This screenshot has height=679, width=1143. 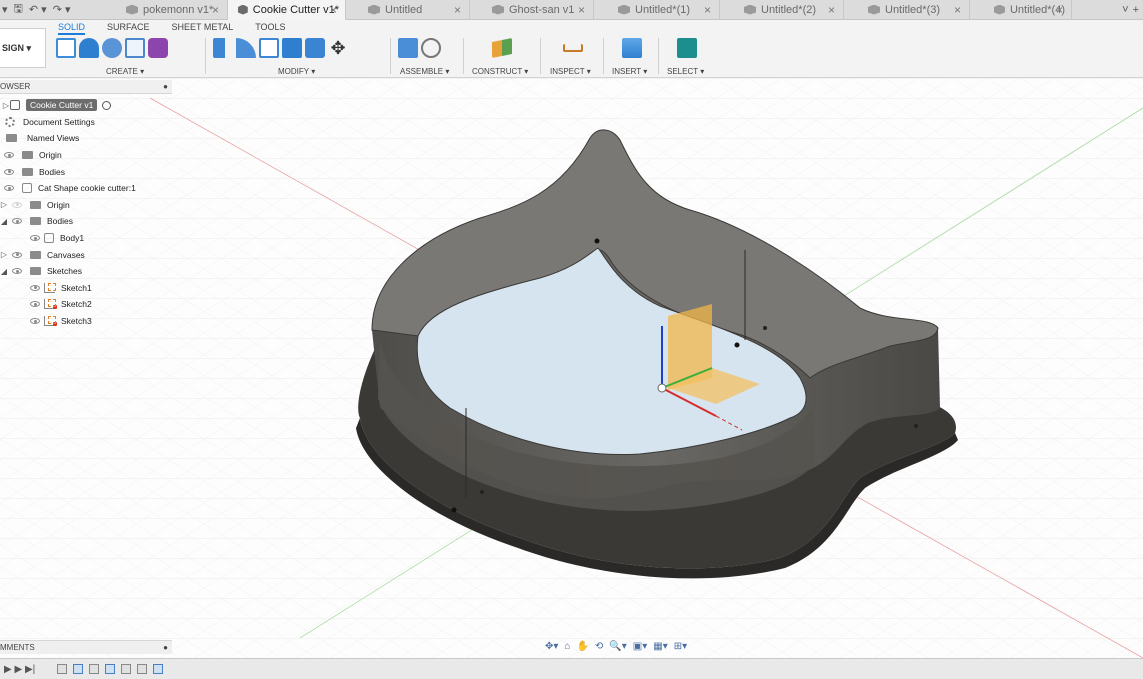 What do you see at coordinates (617, 646) in the screenshot?
I see `zoom-window-icon: 🔍▾` at bounding box center [617, 646].